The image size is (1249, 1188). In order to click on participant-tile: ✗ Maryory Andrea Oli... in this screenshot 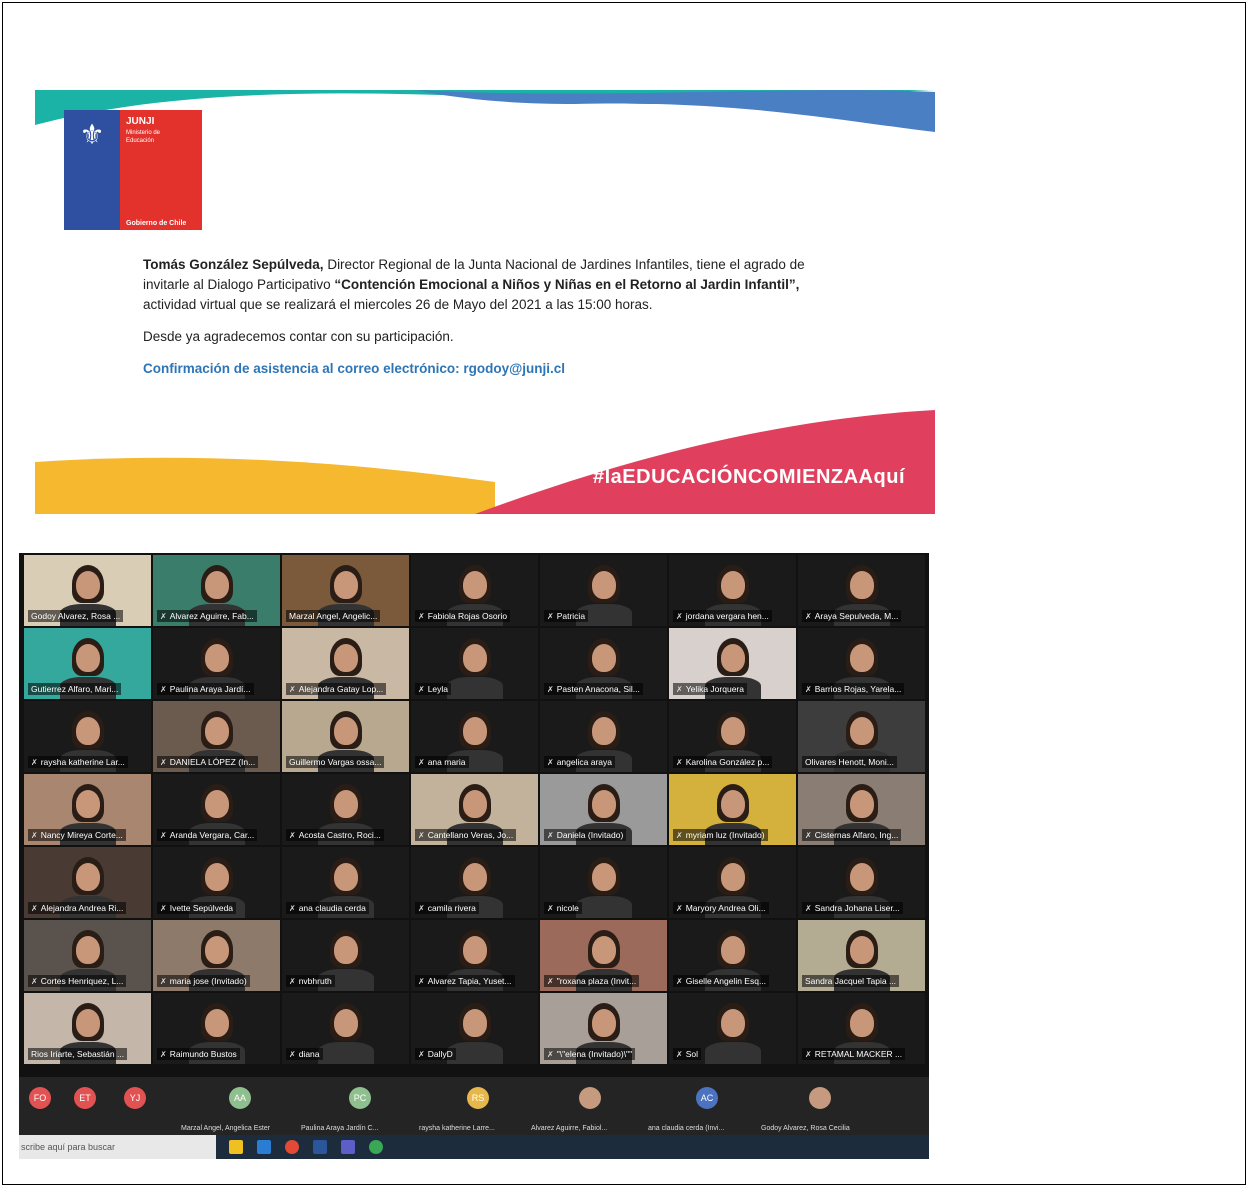, I will do `click(732, 882)`.